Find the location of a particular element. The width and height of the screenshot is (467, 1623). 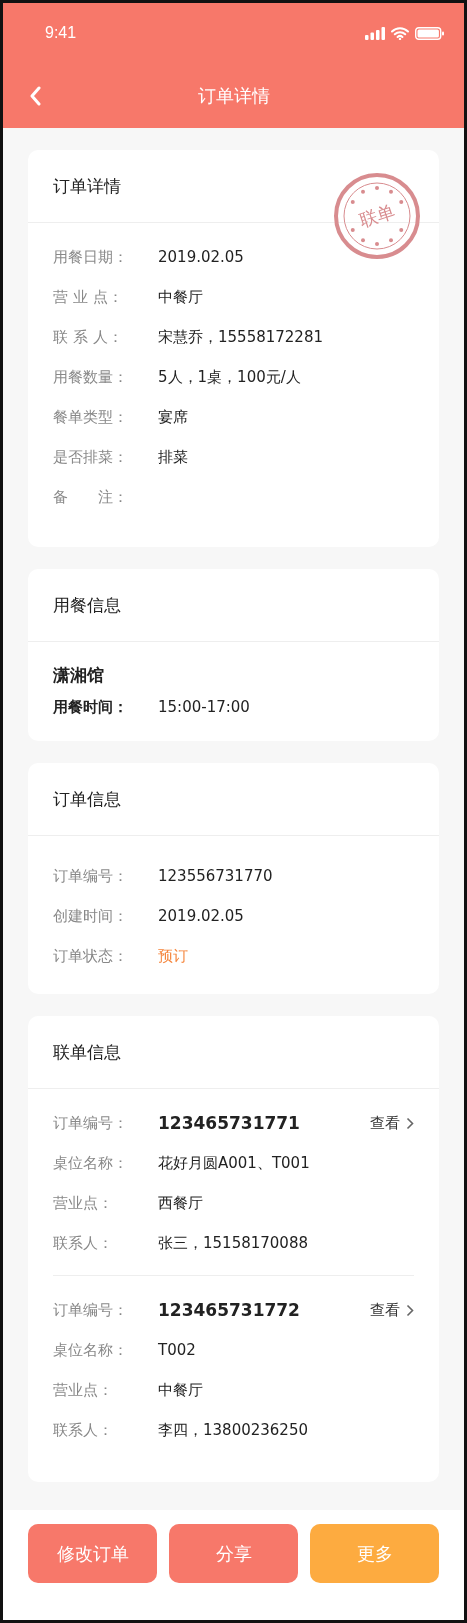

wifi-icon is located at coordinates (400, 33).